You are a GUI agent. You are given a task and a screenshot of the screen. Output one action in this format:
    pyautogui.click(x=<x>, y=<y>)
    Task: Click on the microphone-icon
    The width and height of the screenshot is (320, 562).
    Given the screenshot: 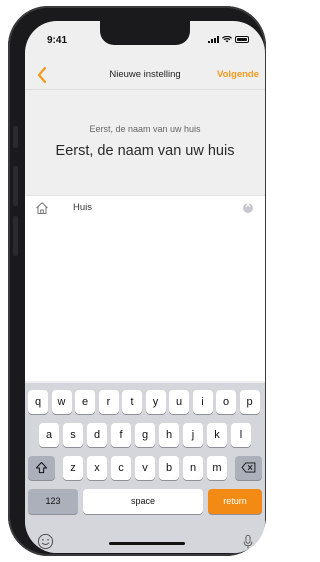 What is the action you would take?
    pyautogui.click(x=248, y=542)
    